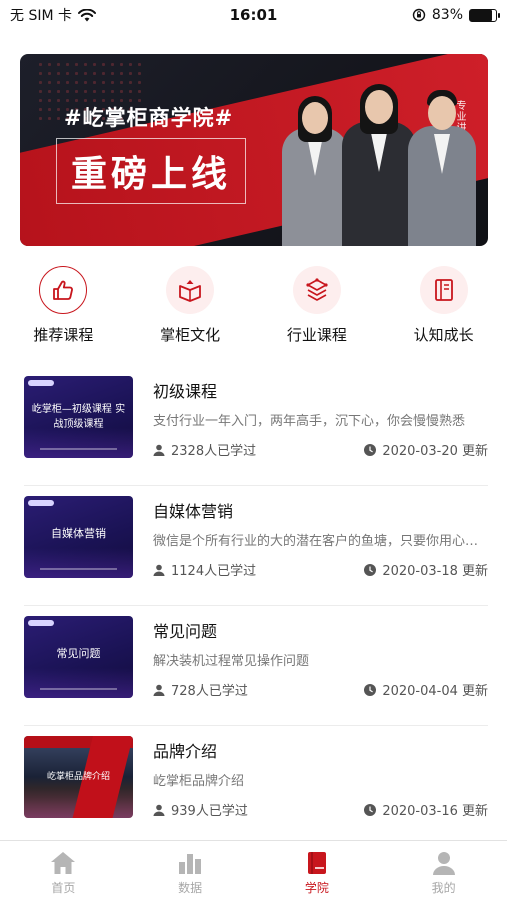  I want to click on wifi-icon, so click(87, 14).